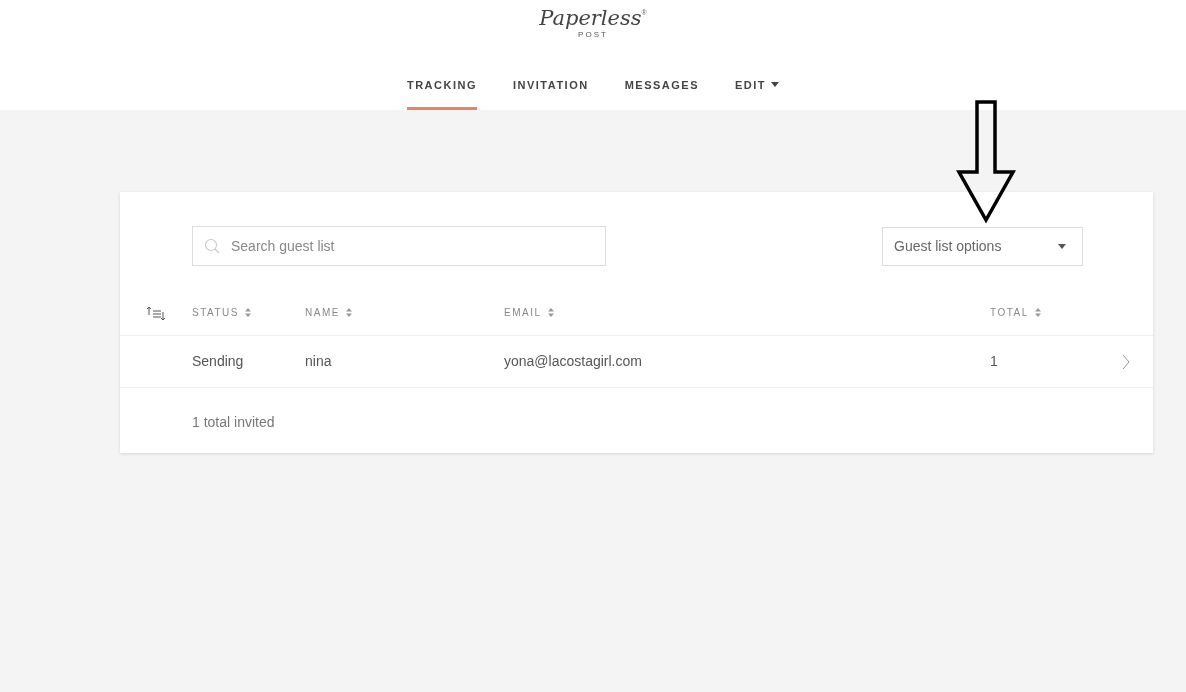 The width and height of the screenshot is (1186, 692). Describe the element at coordinates (248, 312) in the screenshot. I see `column-header: STATUS` at that location.